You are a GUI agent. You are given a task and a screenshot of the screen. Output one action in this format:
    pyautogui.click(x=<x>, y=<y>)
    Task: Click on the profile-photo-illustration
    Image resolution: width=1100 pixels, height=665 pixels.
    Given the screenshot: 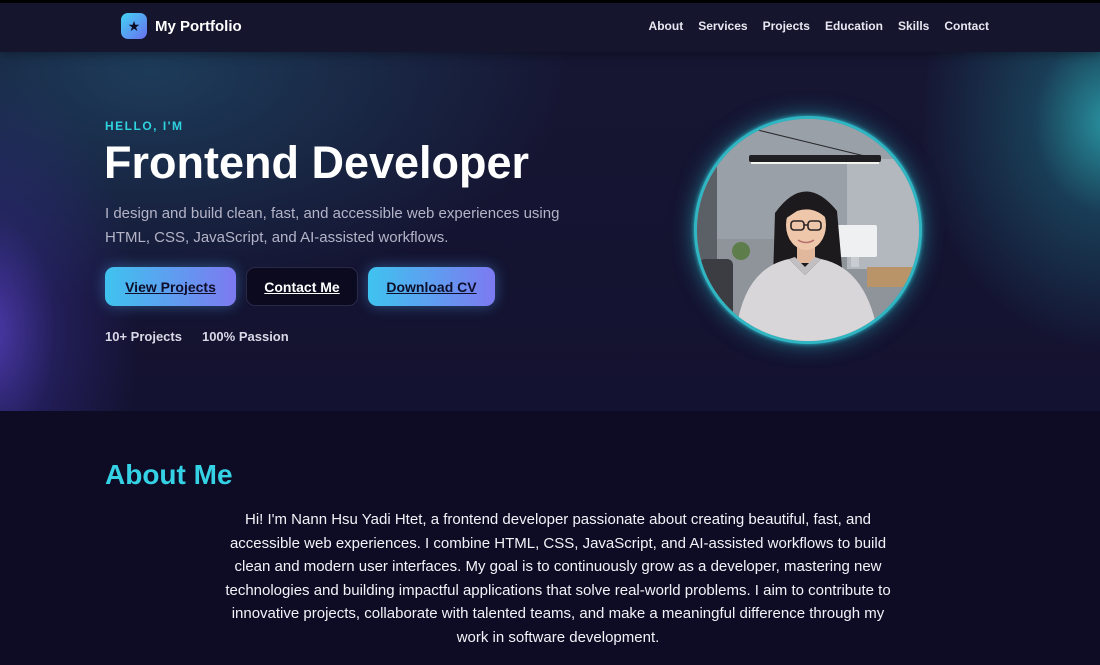 What is the action you would take?
    pyautogui.click(x=808, y=230)
    